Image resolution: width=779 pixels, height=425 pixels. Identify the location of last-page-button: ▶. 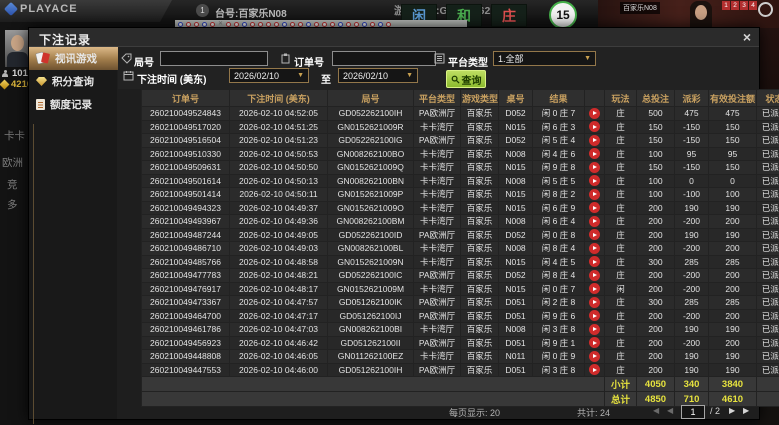
(746, 410).